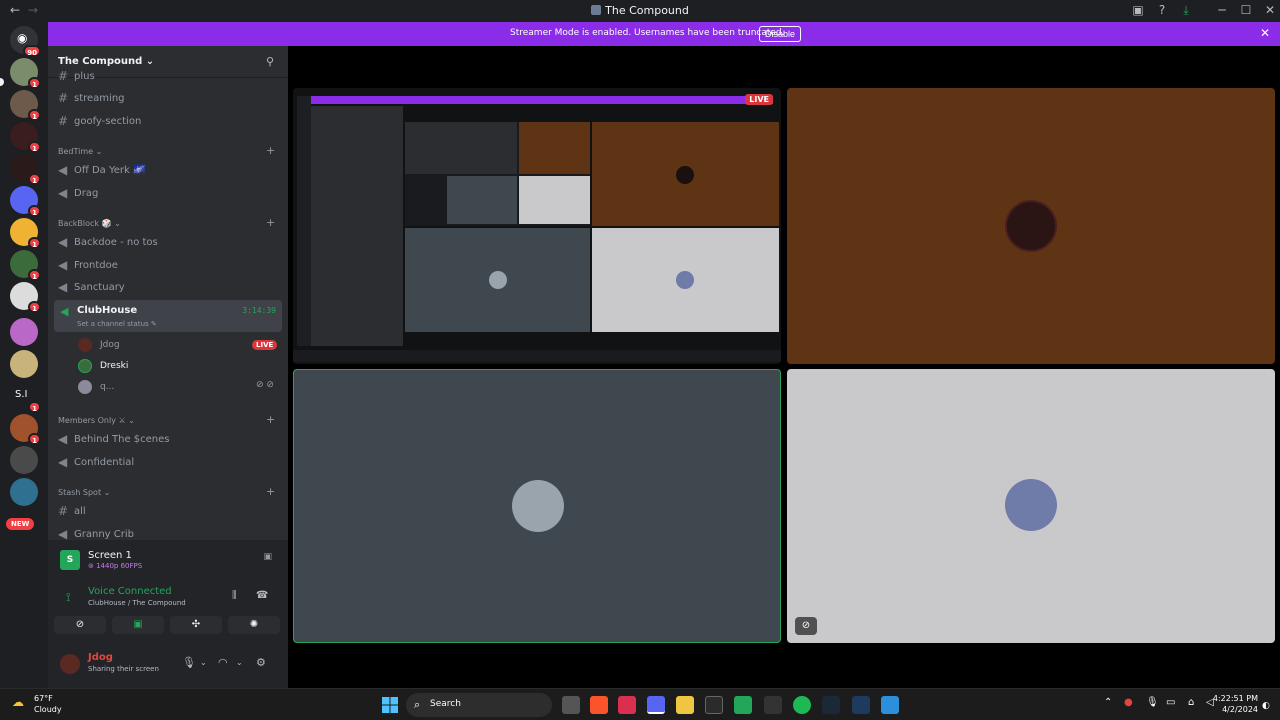 The height and width of the screenshot is (720, 1280). Describe the element at coordinates (599, 705) in the screenshot. I see `brave-icon` at that location.